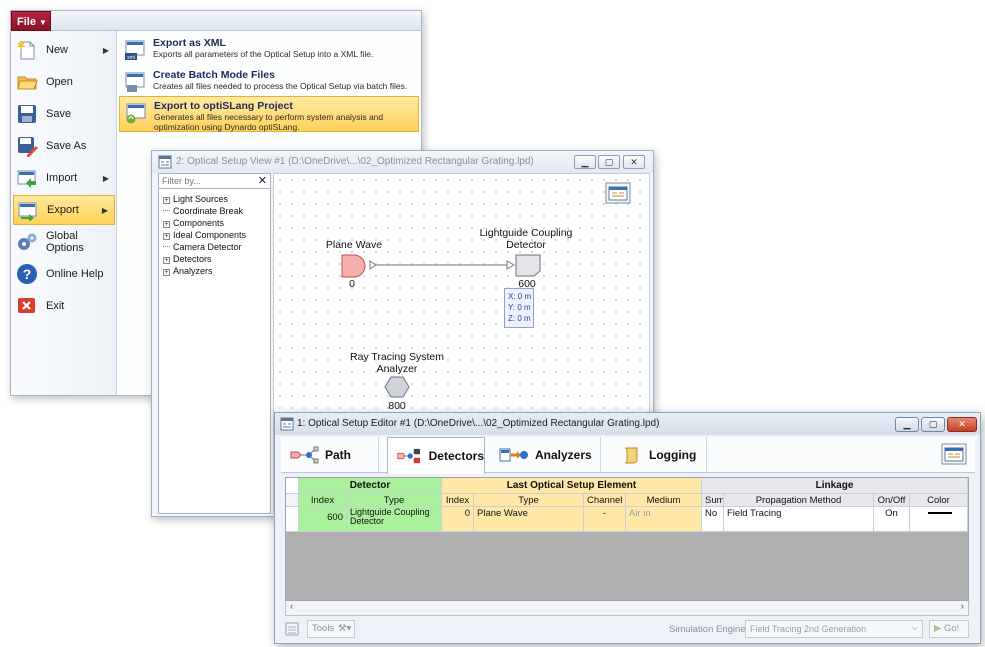 The image size is (985, 647). I want to click on group-linkage: Linkage, so click(835, 486).